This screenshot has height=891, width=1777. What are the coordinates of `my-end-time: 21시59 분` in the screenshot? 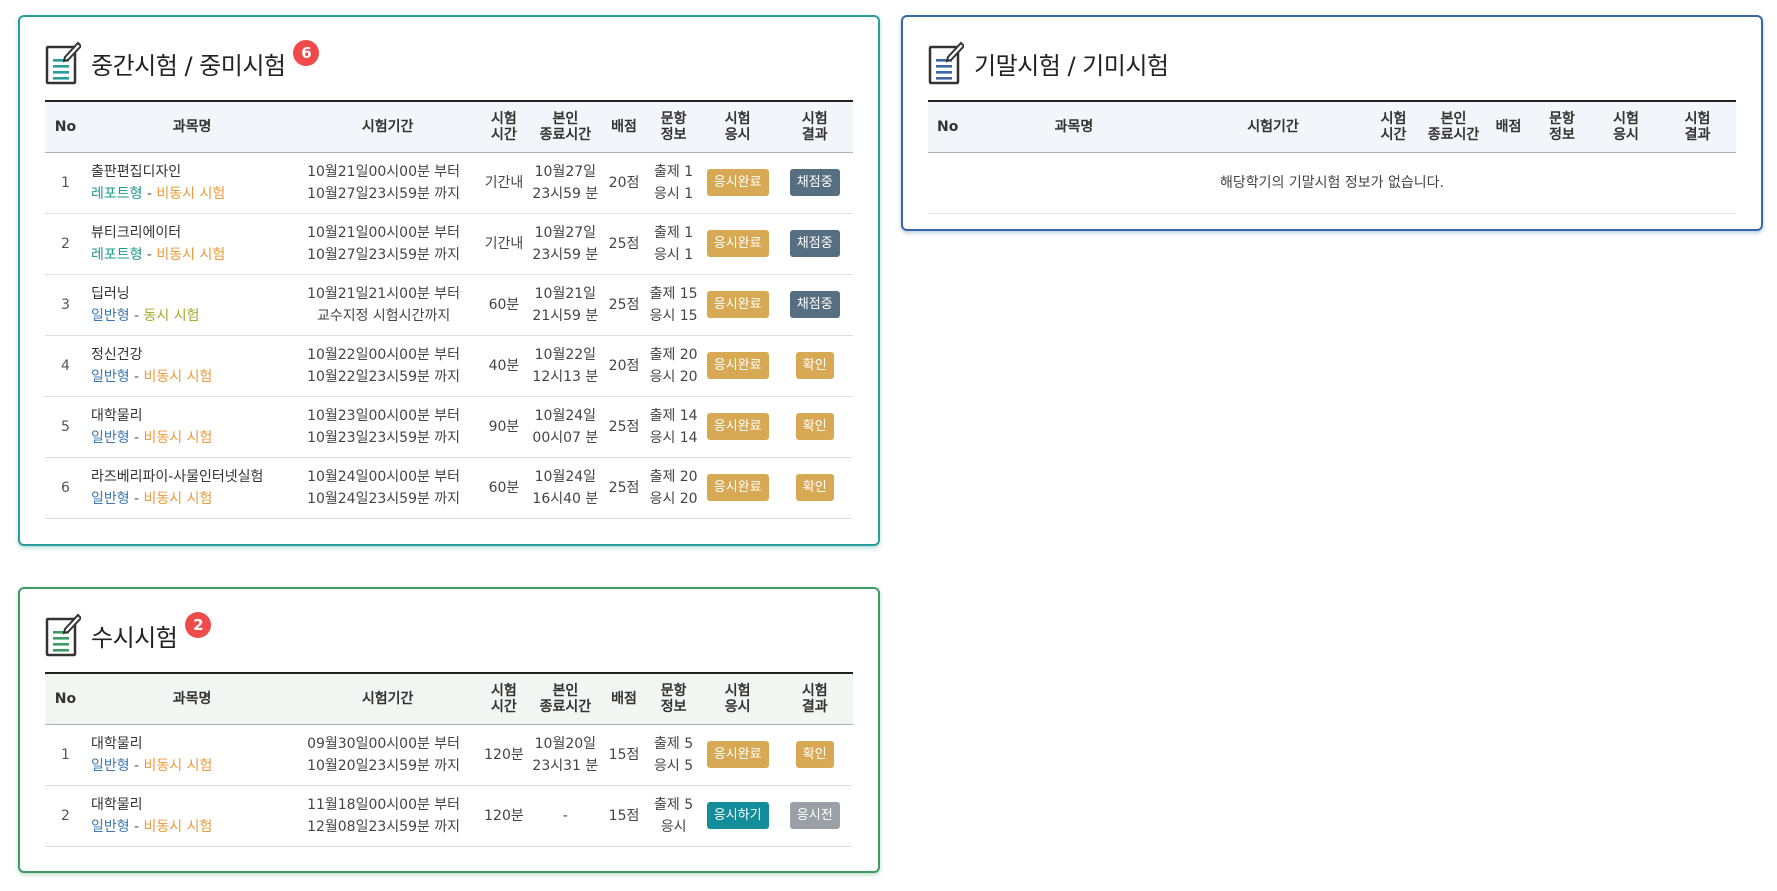 It's located at (565, 315).